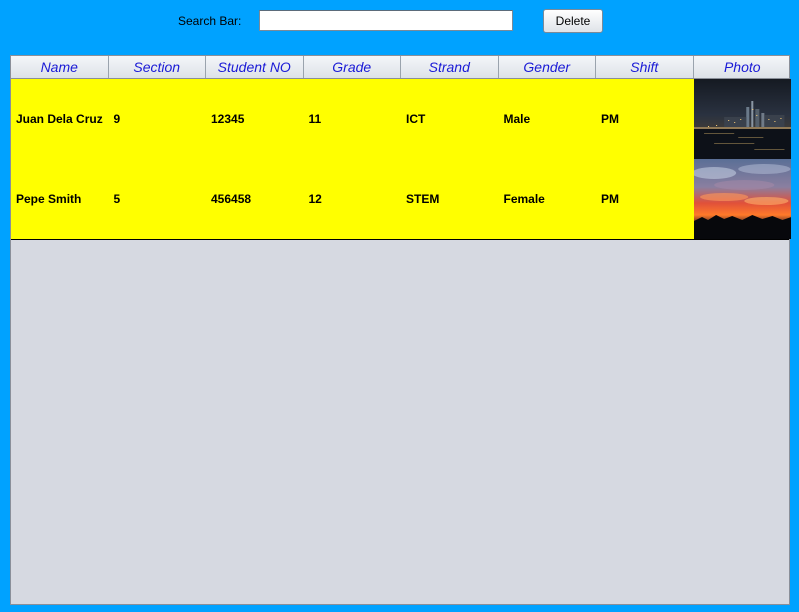 The height and width of the screenshot is (612, 799). Describe the element at coordinates (157, 67) in the screenshot. I see `column-header-section: Section` at that location.